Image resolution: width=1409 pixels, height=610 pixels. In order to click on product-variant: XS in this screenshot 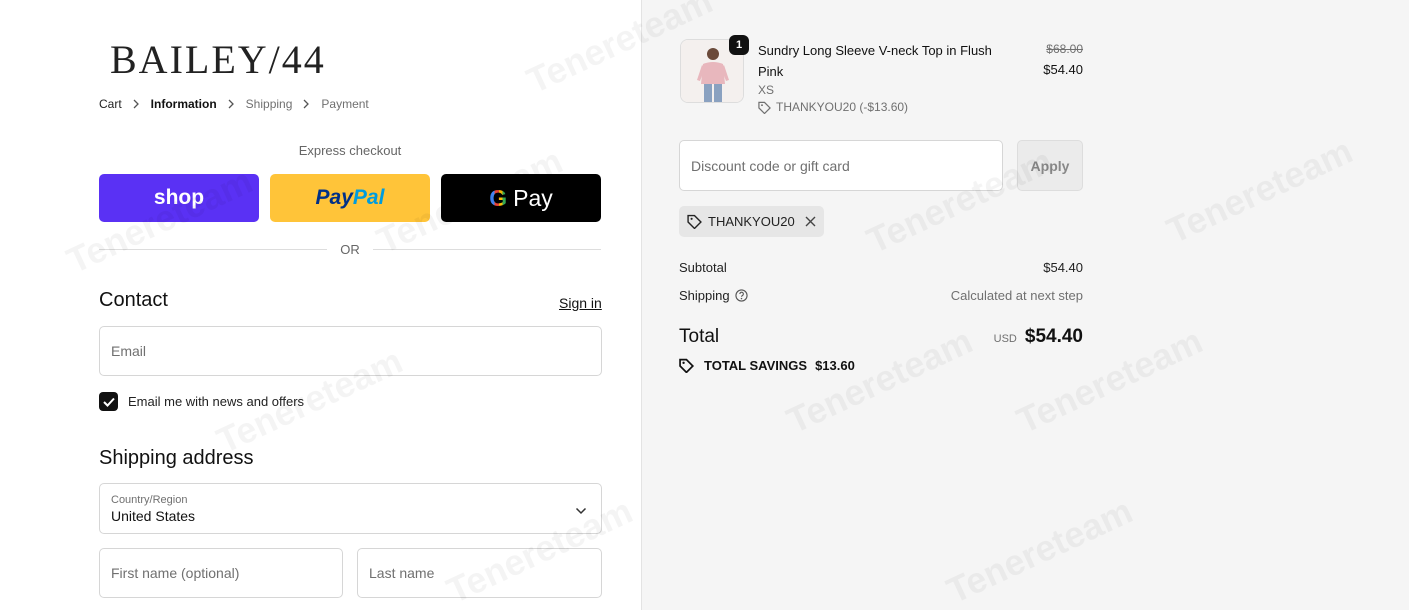, I will do `click(766, 90)`.